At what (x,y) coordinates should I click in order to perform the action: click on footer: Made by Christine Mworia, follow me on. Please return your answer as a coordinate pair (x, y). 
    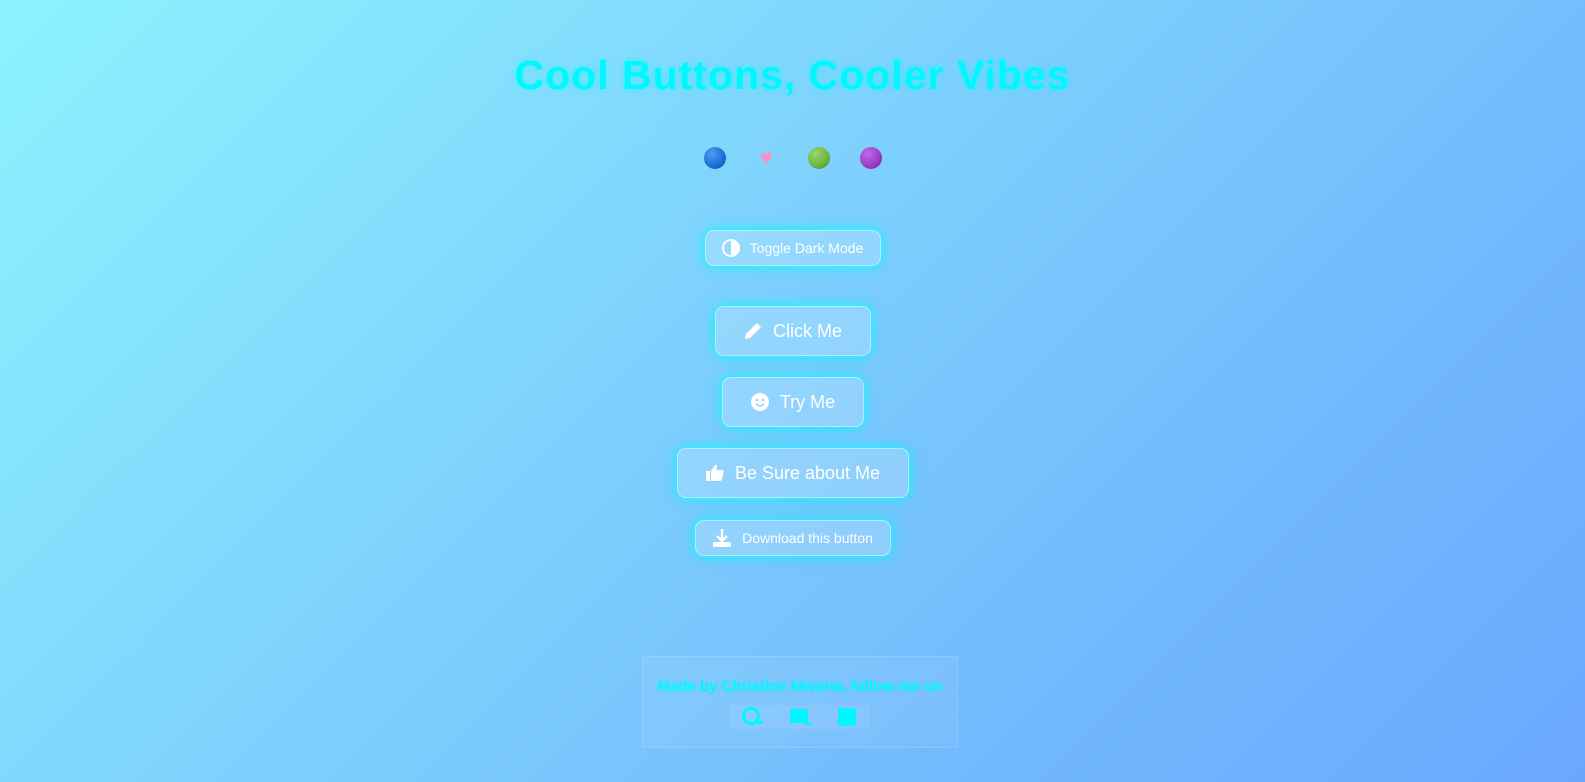
    Looking at the image, I should click on (800, 702).